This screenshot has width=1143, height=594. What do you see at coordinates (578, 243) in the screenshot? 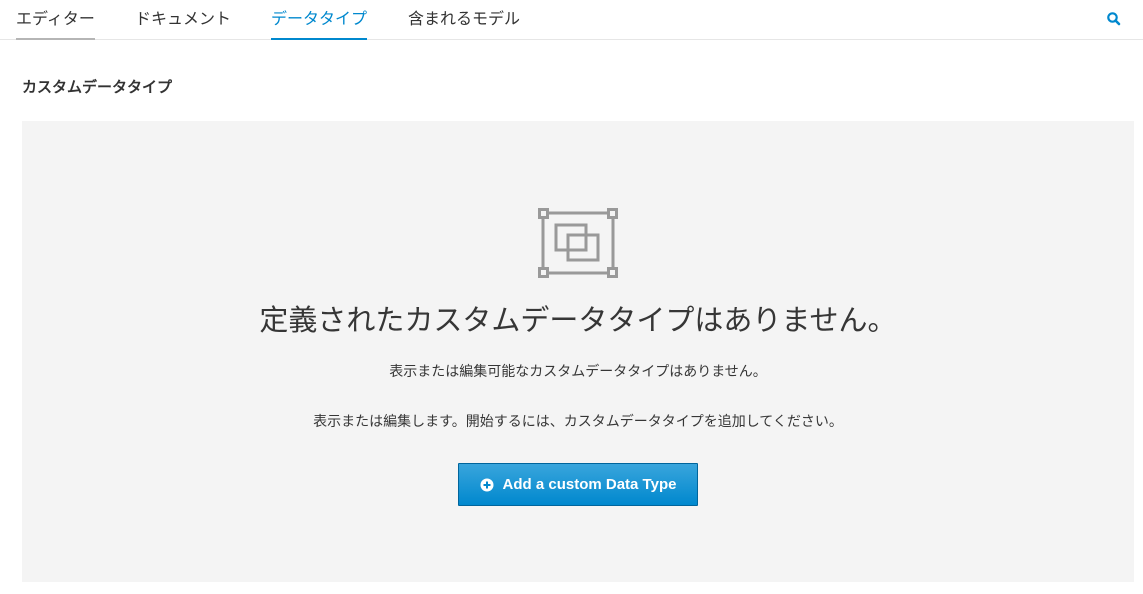
I see `object-group-icon` at bounding box center [578, 243].